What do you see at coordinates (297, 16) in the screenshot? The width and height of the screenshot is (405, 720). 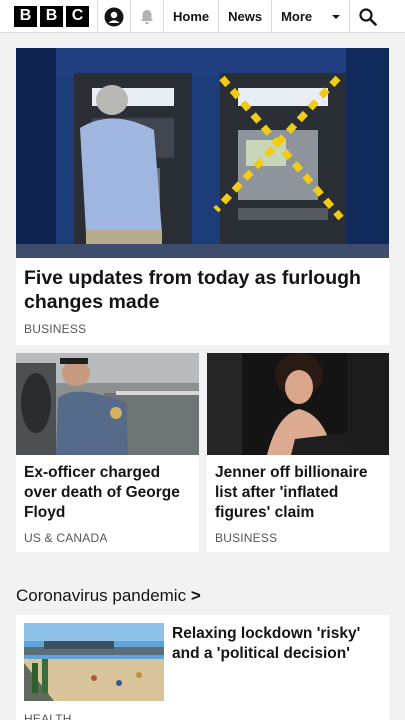 I see `nav-more-label: More` at bounding box center [297, 16].